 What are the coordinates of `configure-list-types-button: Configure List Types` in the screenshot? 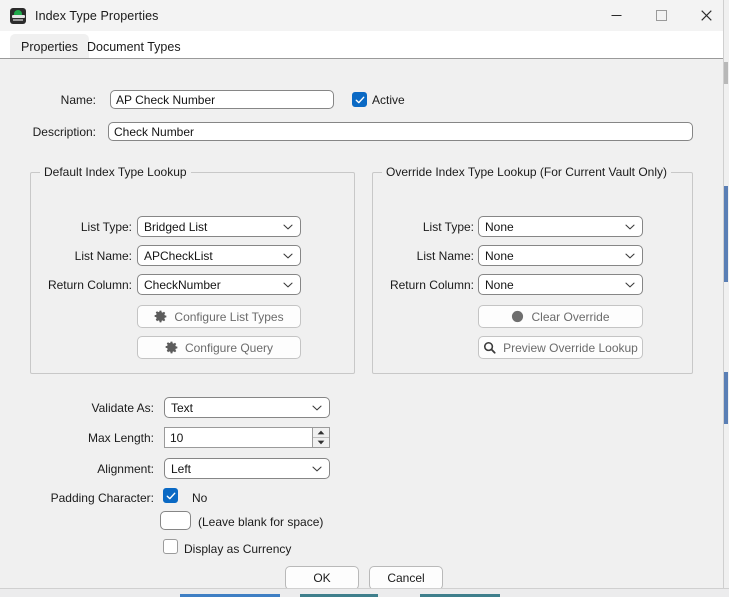 It's located at (219, 316).